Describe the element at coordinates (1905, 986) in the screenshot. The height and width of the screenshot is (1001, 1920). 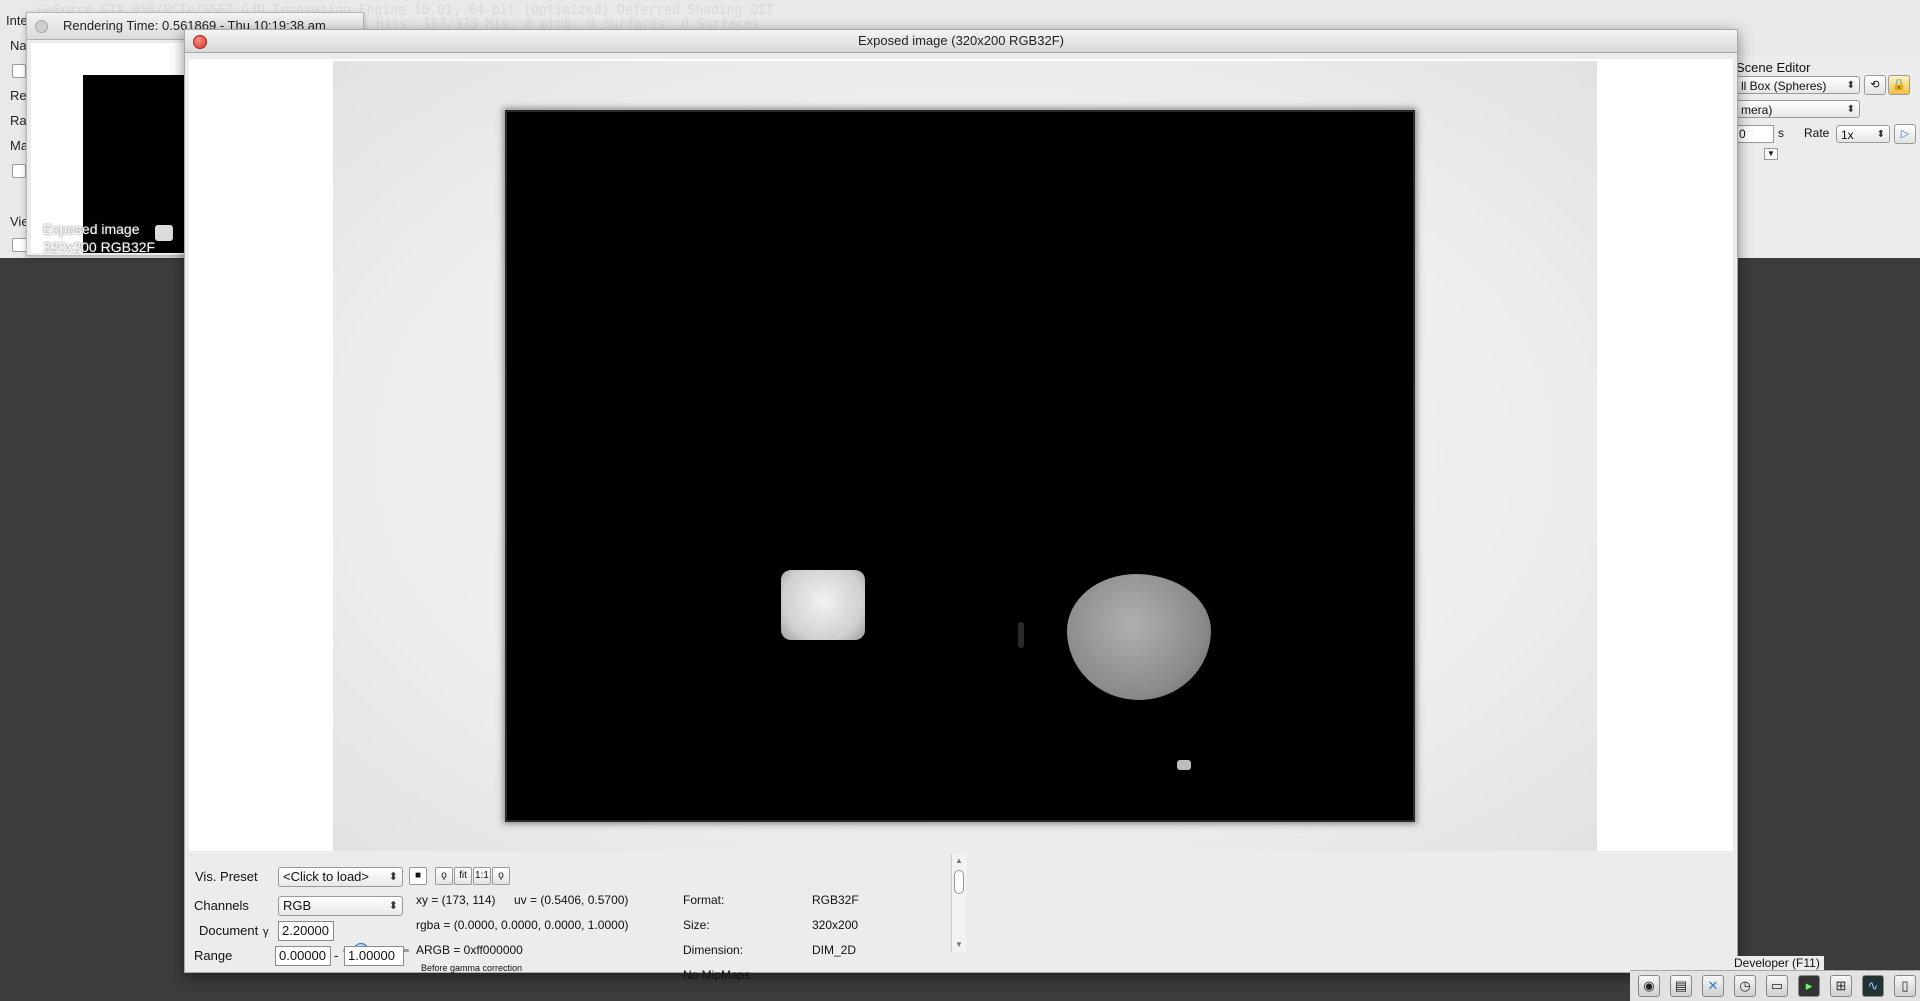
I see `page-icon: ▯` at that location.